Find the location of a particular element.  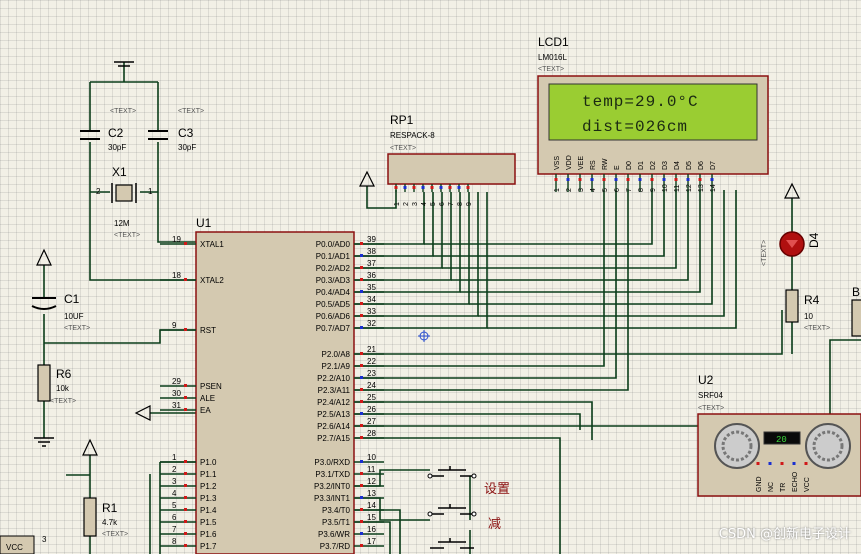

lcd-pin-name: RS is located at coordinates (593, 165).